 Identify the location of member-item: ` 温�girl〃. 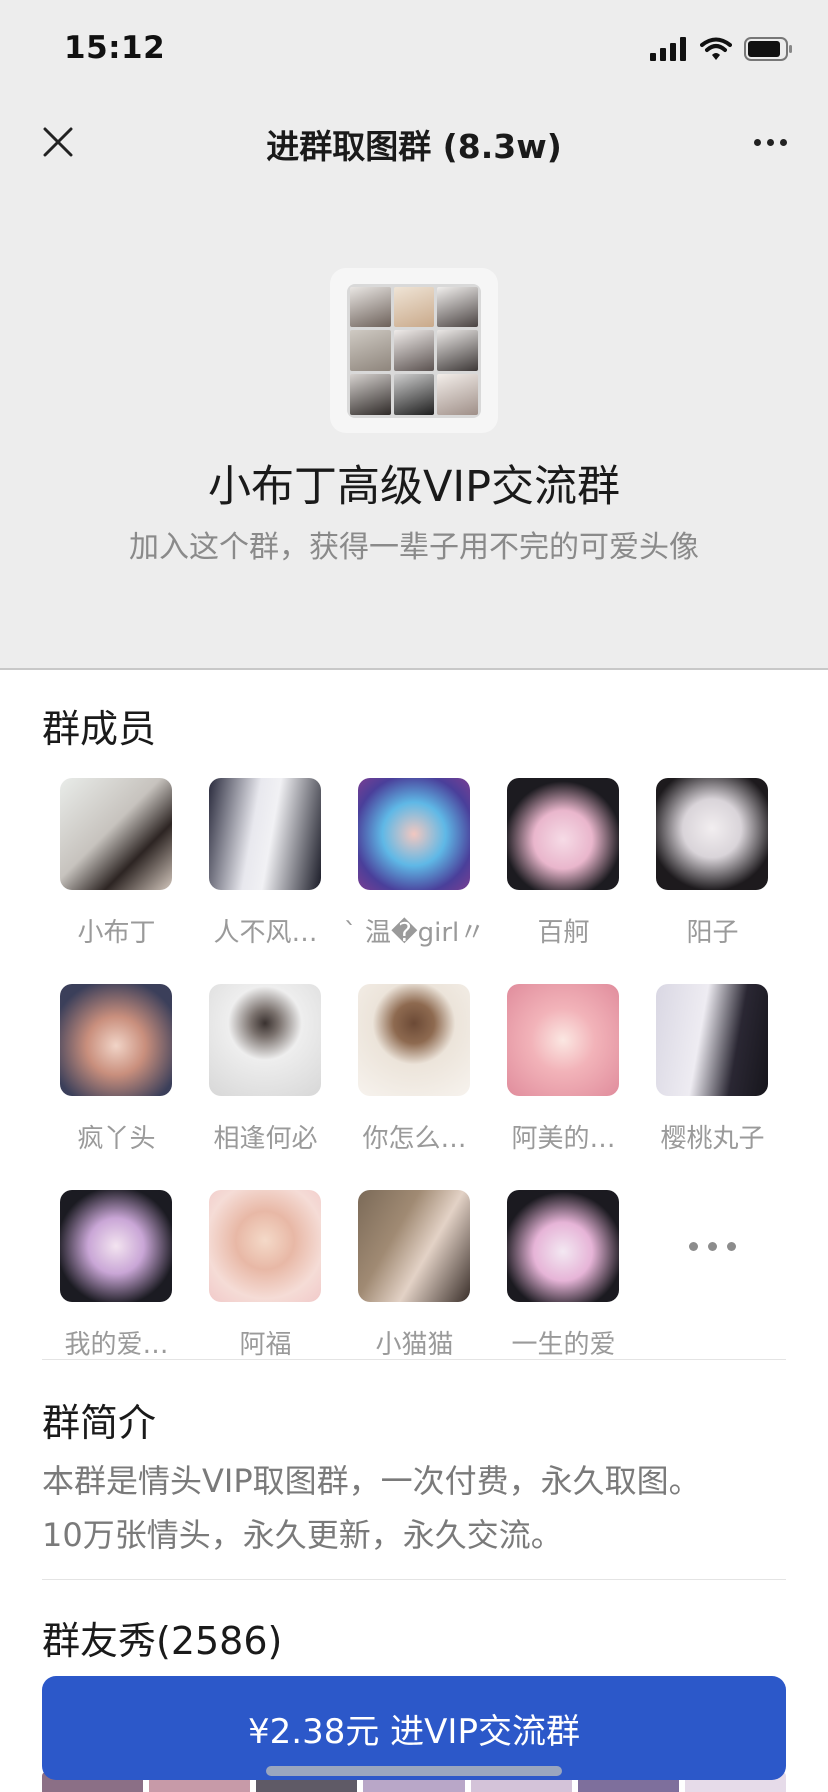
(414, 868).